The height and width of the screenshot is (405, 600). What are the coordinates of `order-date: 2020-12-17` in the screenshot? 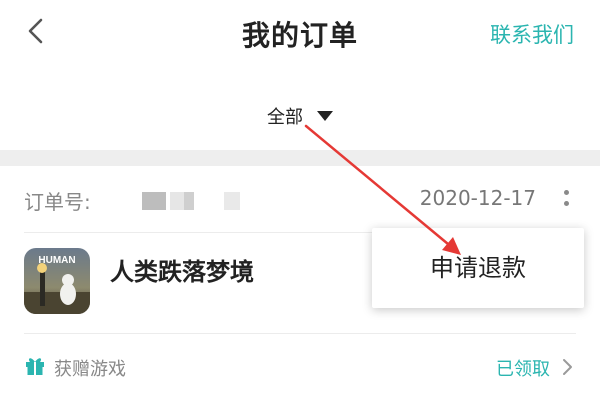 It's located at (477, 198).